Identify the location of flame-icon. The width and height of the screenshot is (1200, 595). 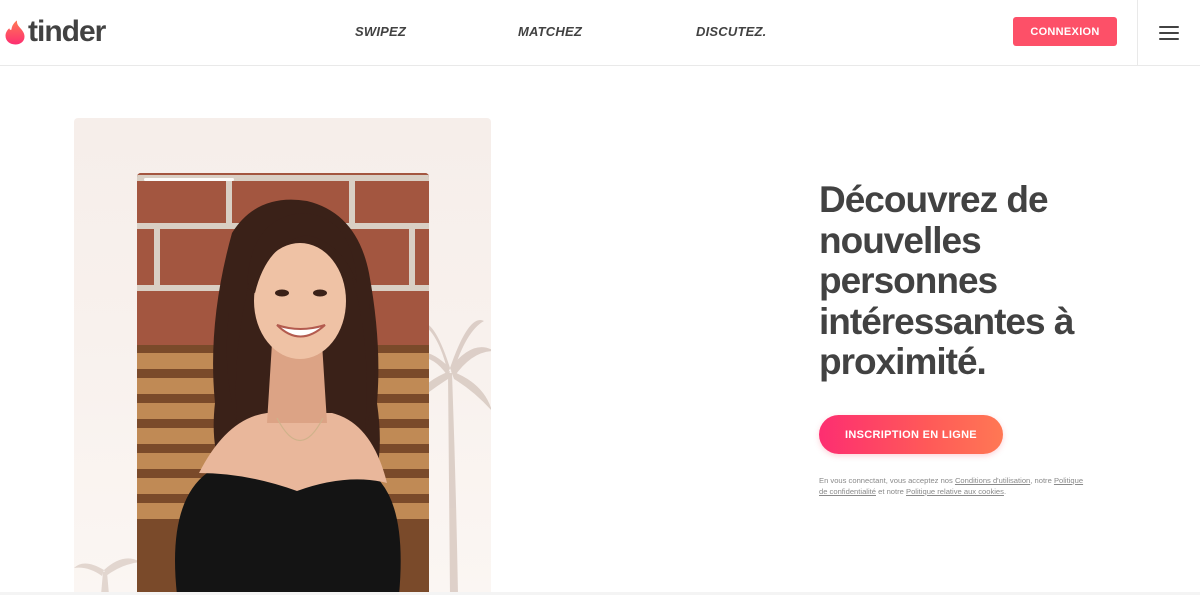
(15, 32).